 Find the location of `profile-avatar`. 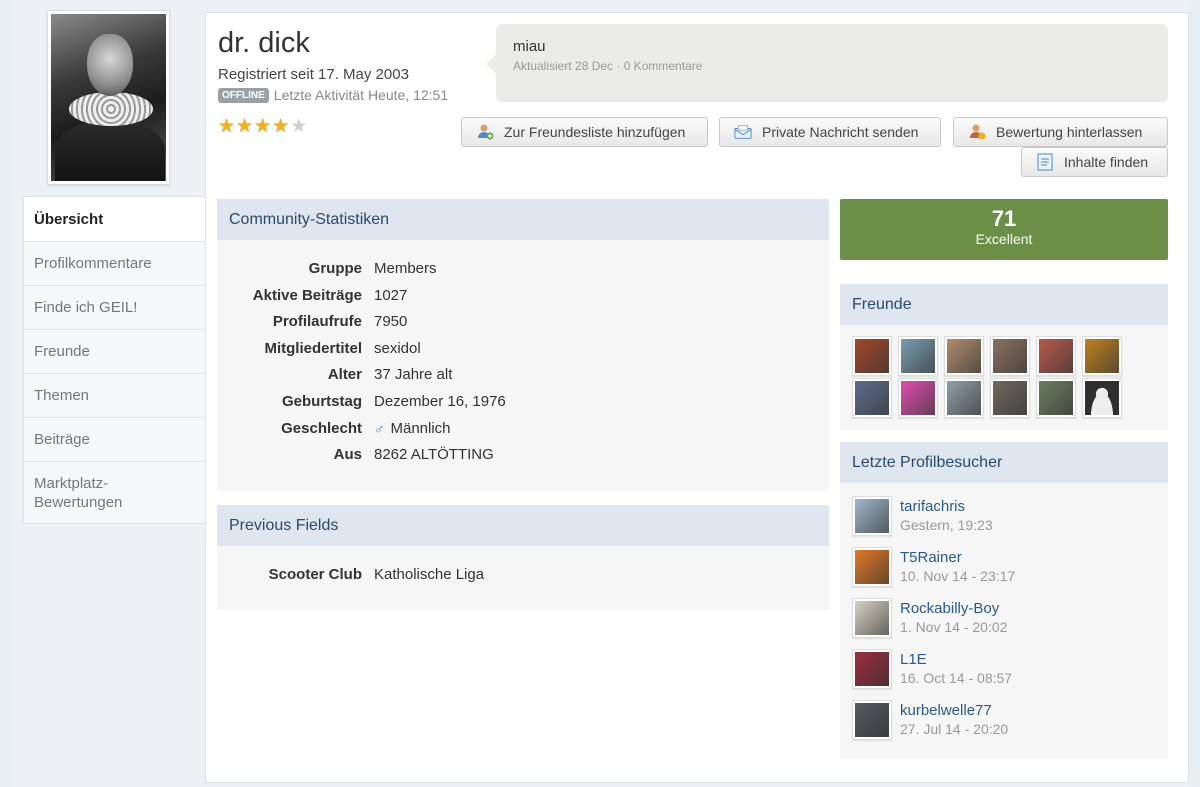

profile-avatar is located at coordinates (108, 97).